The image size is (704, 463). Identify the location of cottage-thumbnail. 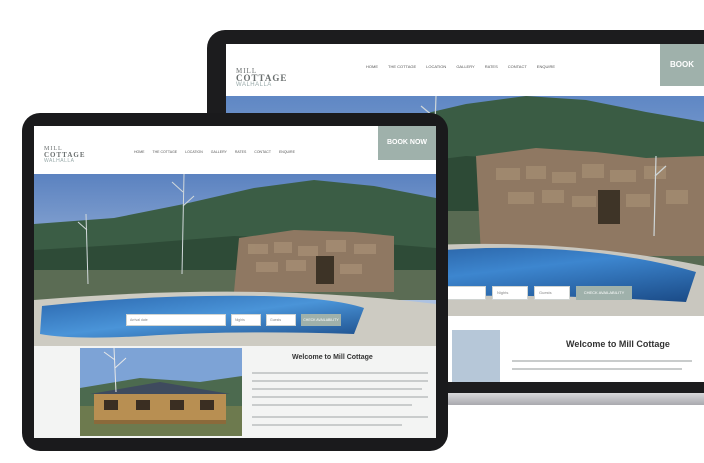
(476, 356).